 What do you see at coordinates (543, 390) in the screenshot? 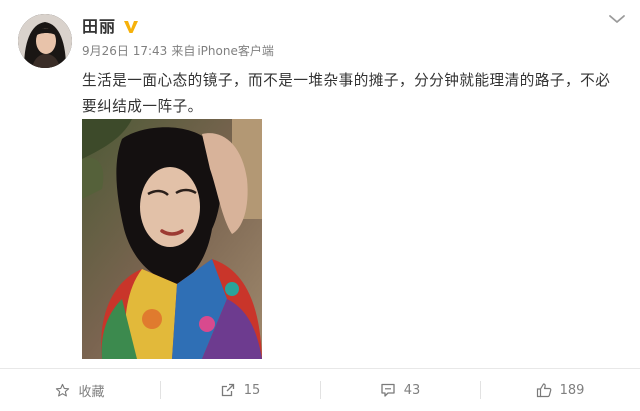
I see `thumbs-up-icon` at bounding box center [543, 390].